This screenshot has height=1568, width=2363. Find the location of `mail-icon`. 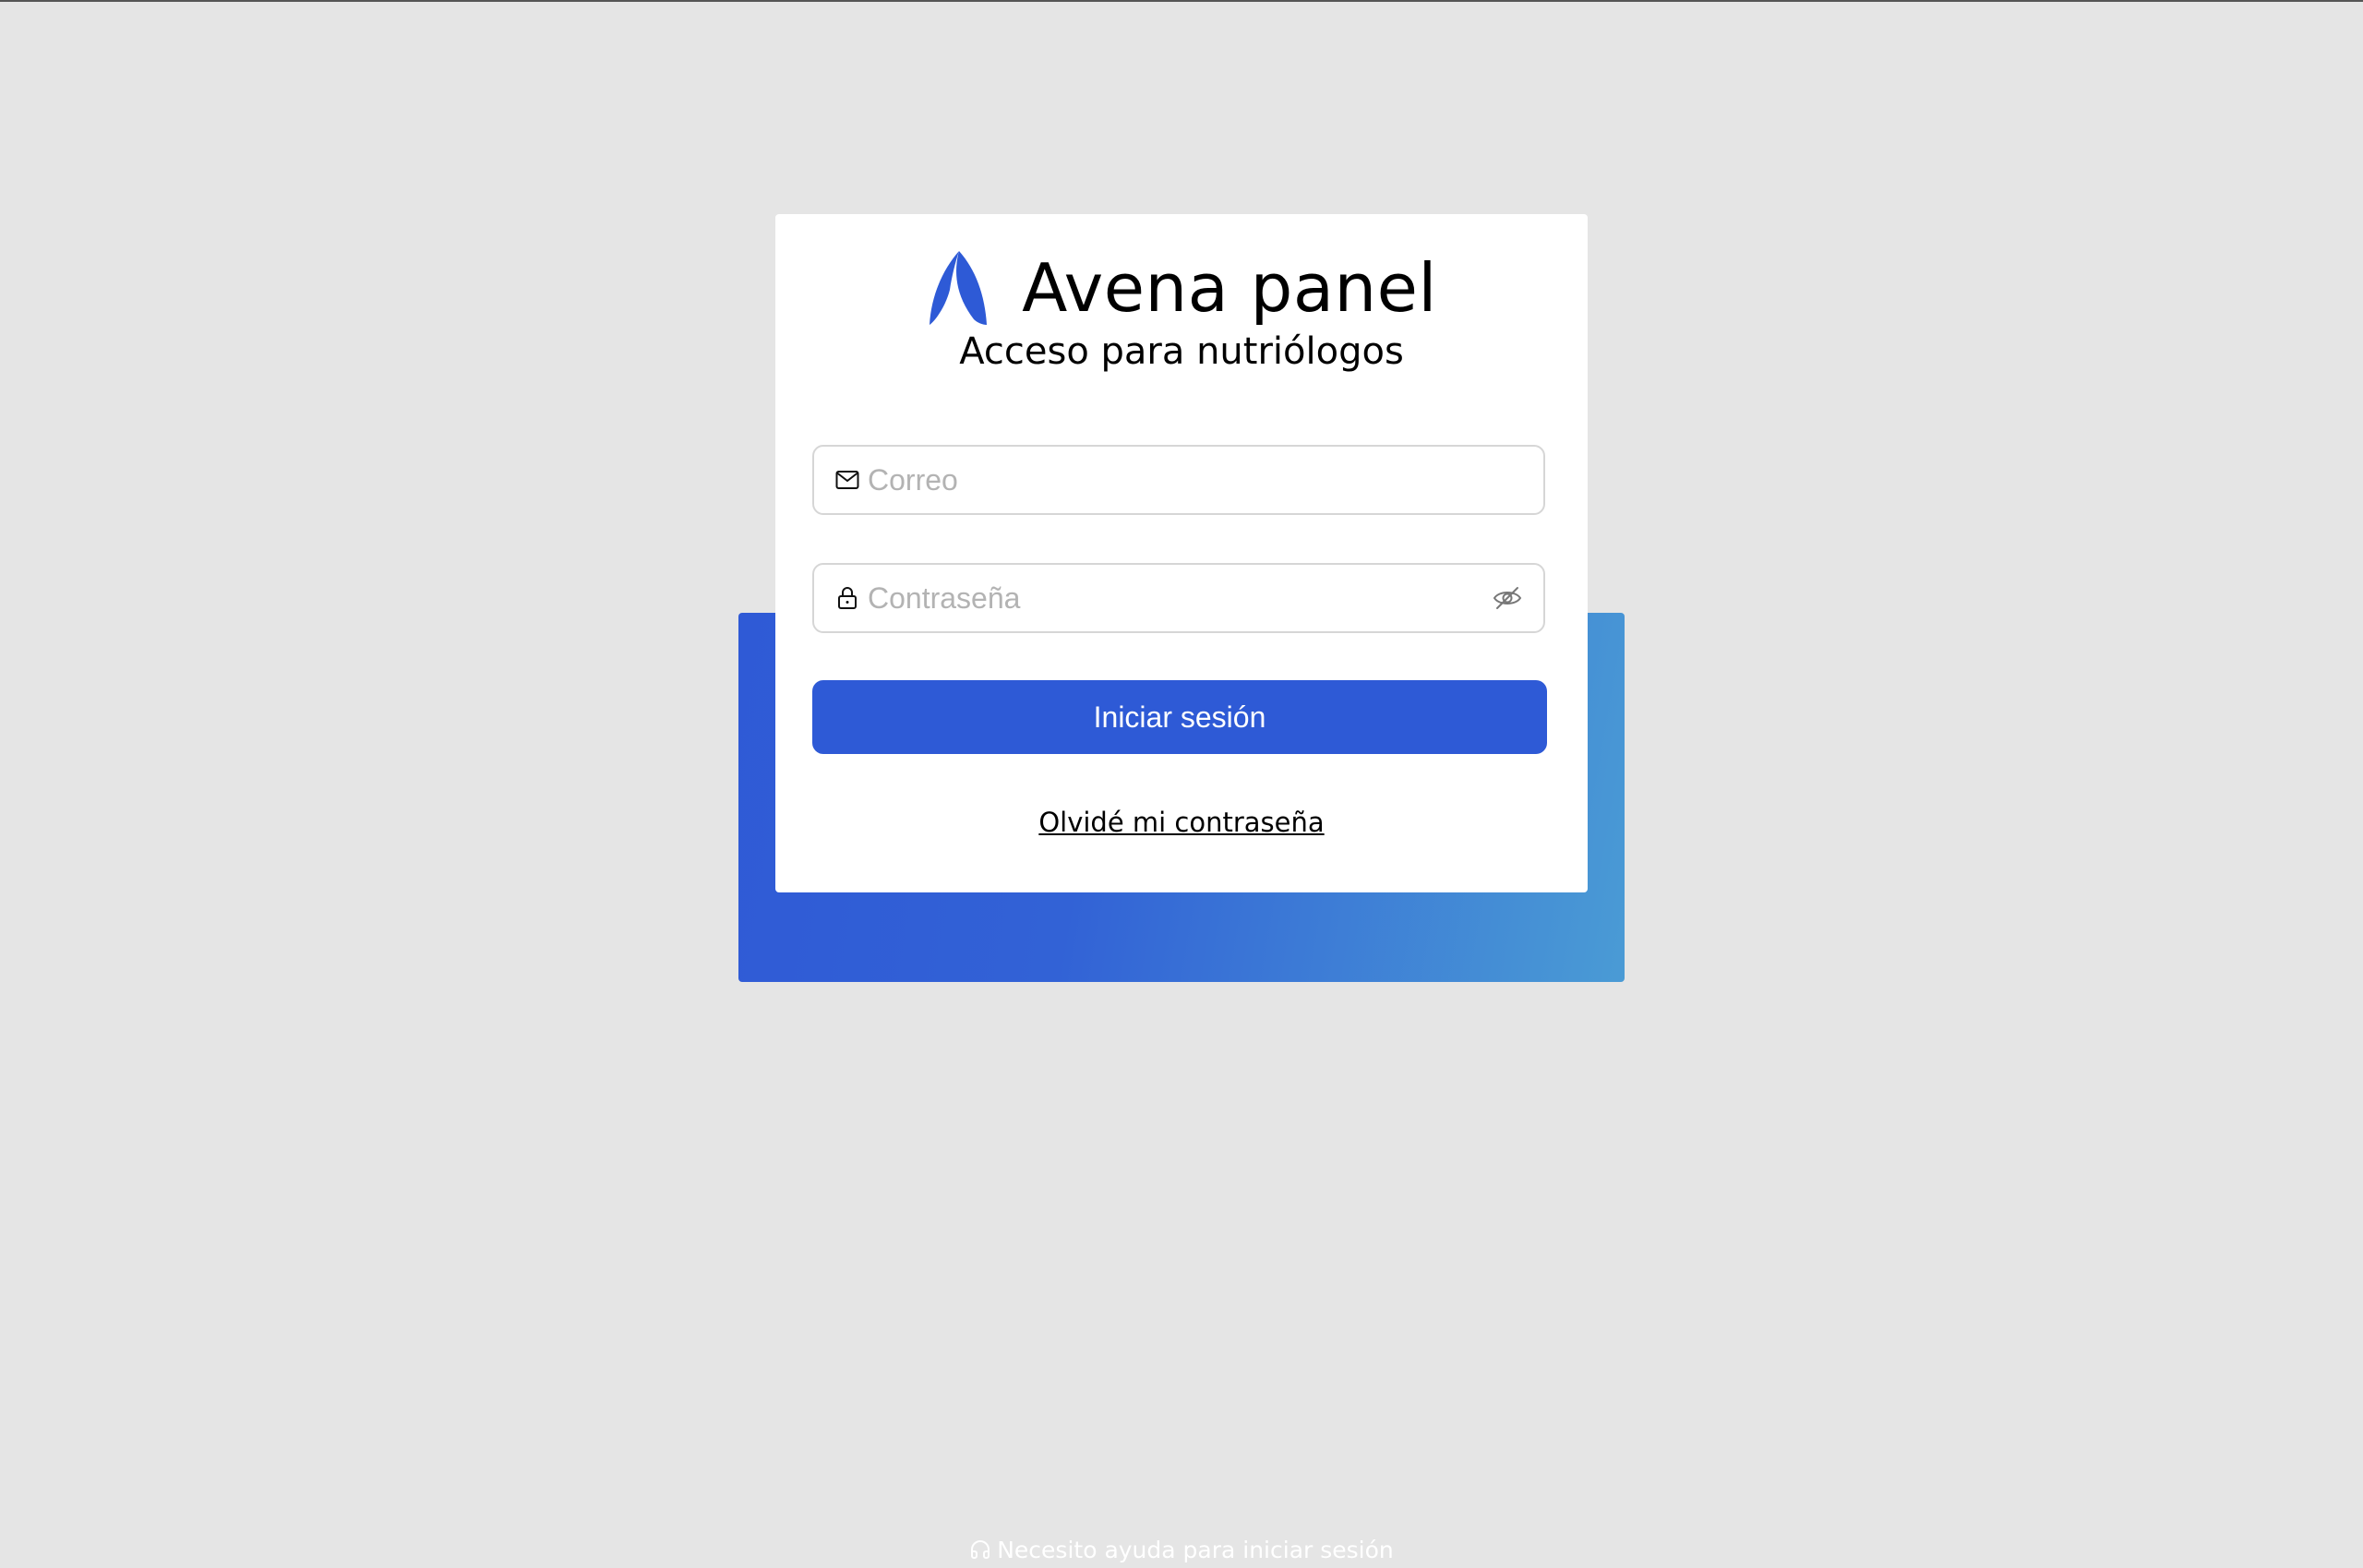

mail-icon is located at coordinates (847, 480).